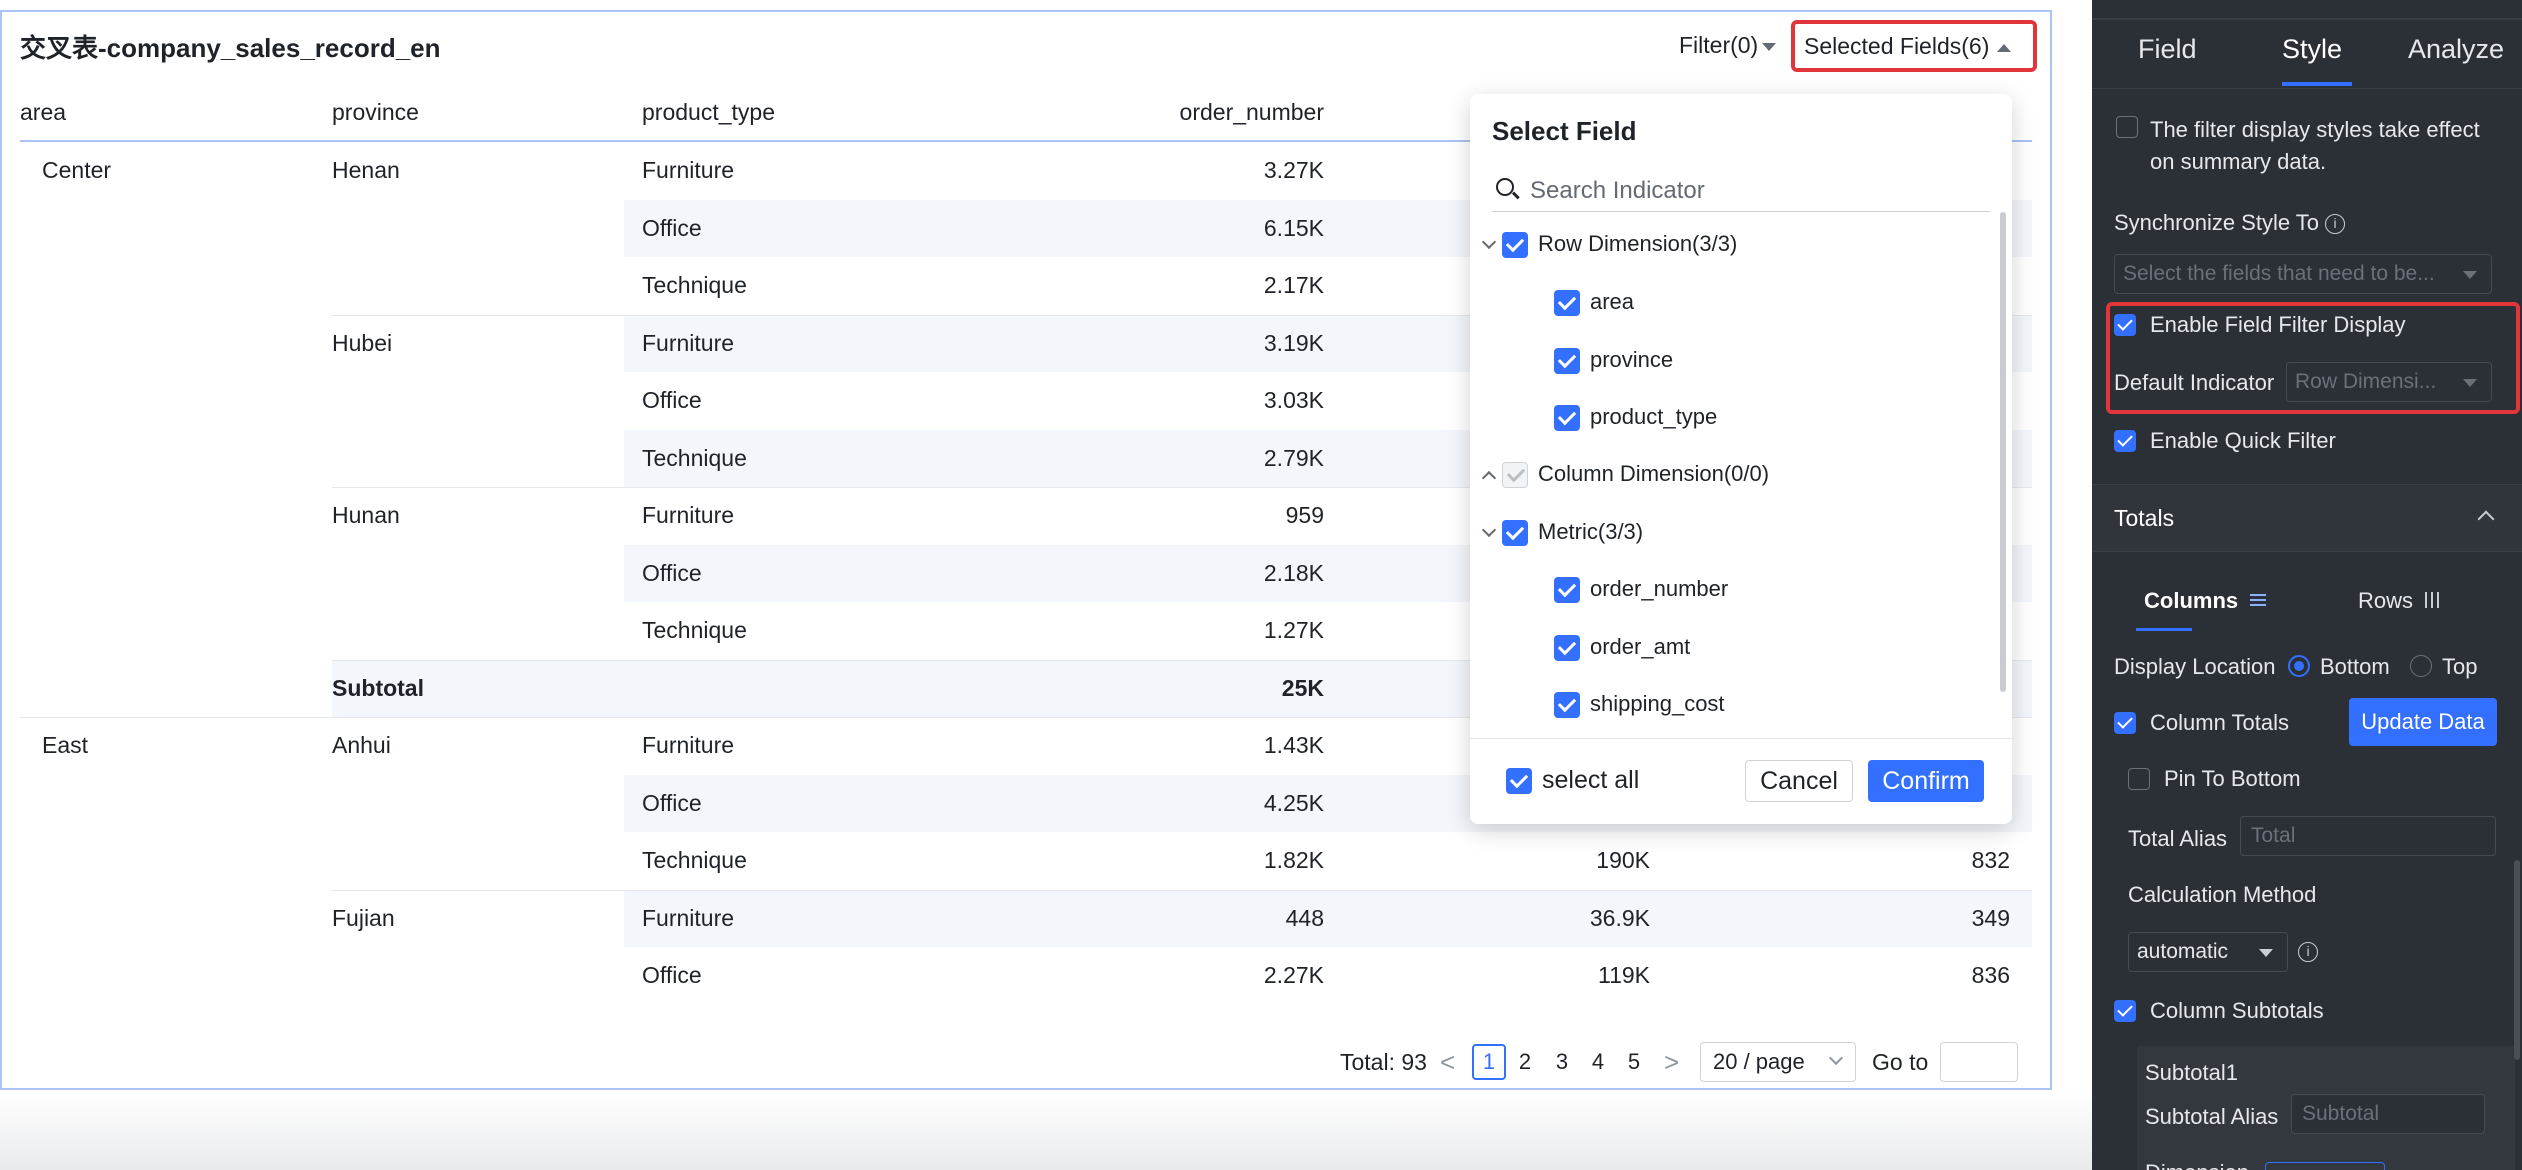 The height and width of the screenshot is (1170, 2522). Describe the element at coordinates (1638, 243) in the screenshot. I see `group-label: Row Dimension(3/3)` at that location.